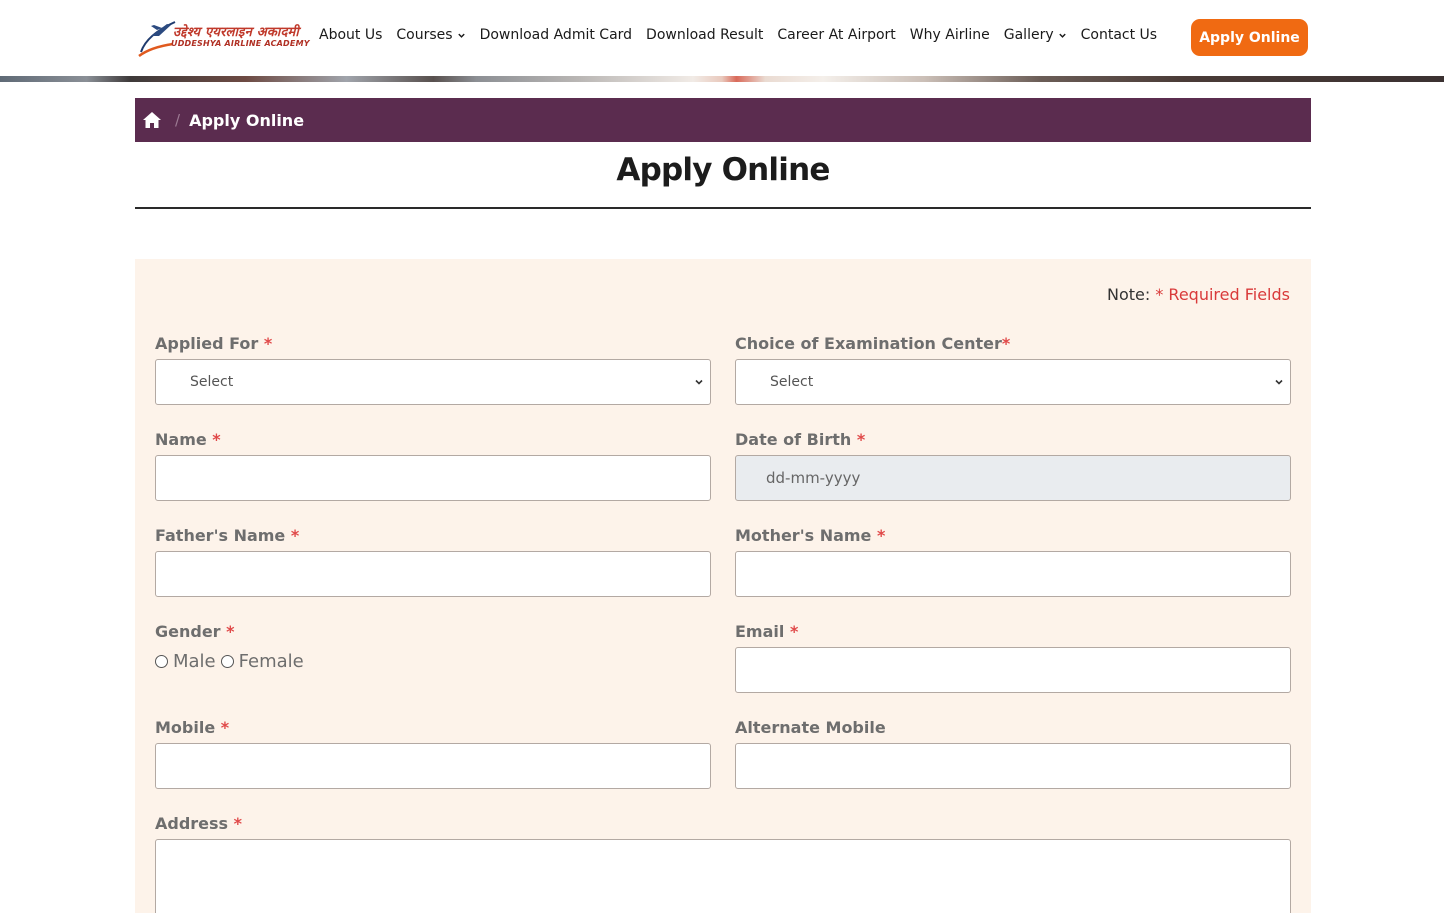  What do you see at coordinates (1028, 35) in the screenshot?
I see `nav-gallery-label: Gallery` at bounding box center [1028, 35].